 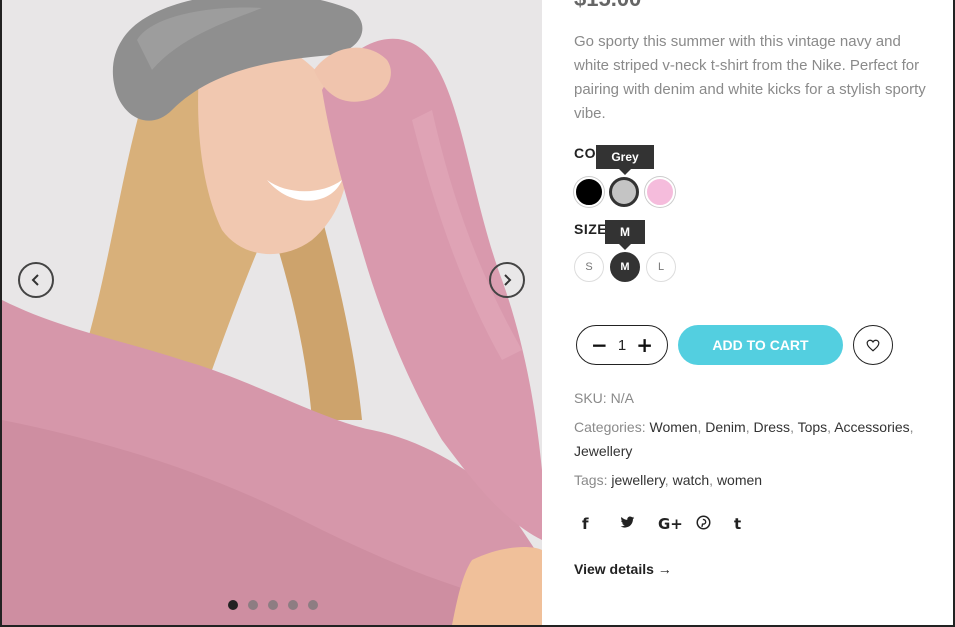 I want to click on tag-link-watch: watch, so click(x=691, y=480).